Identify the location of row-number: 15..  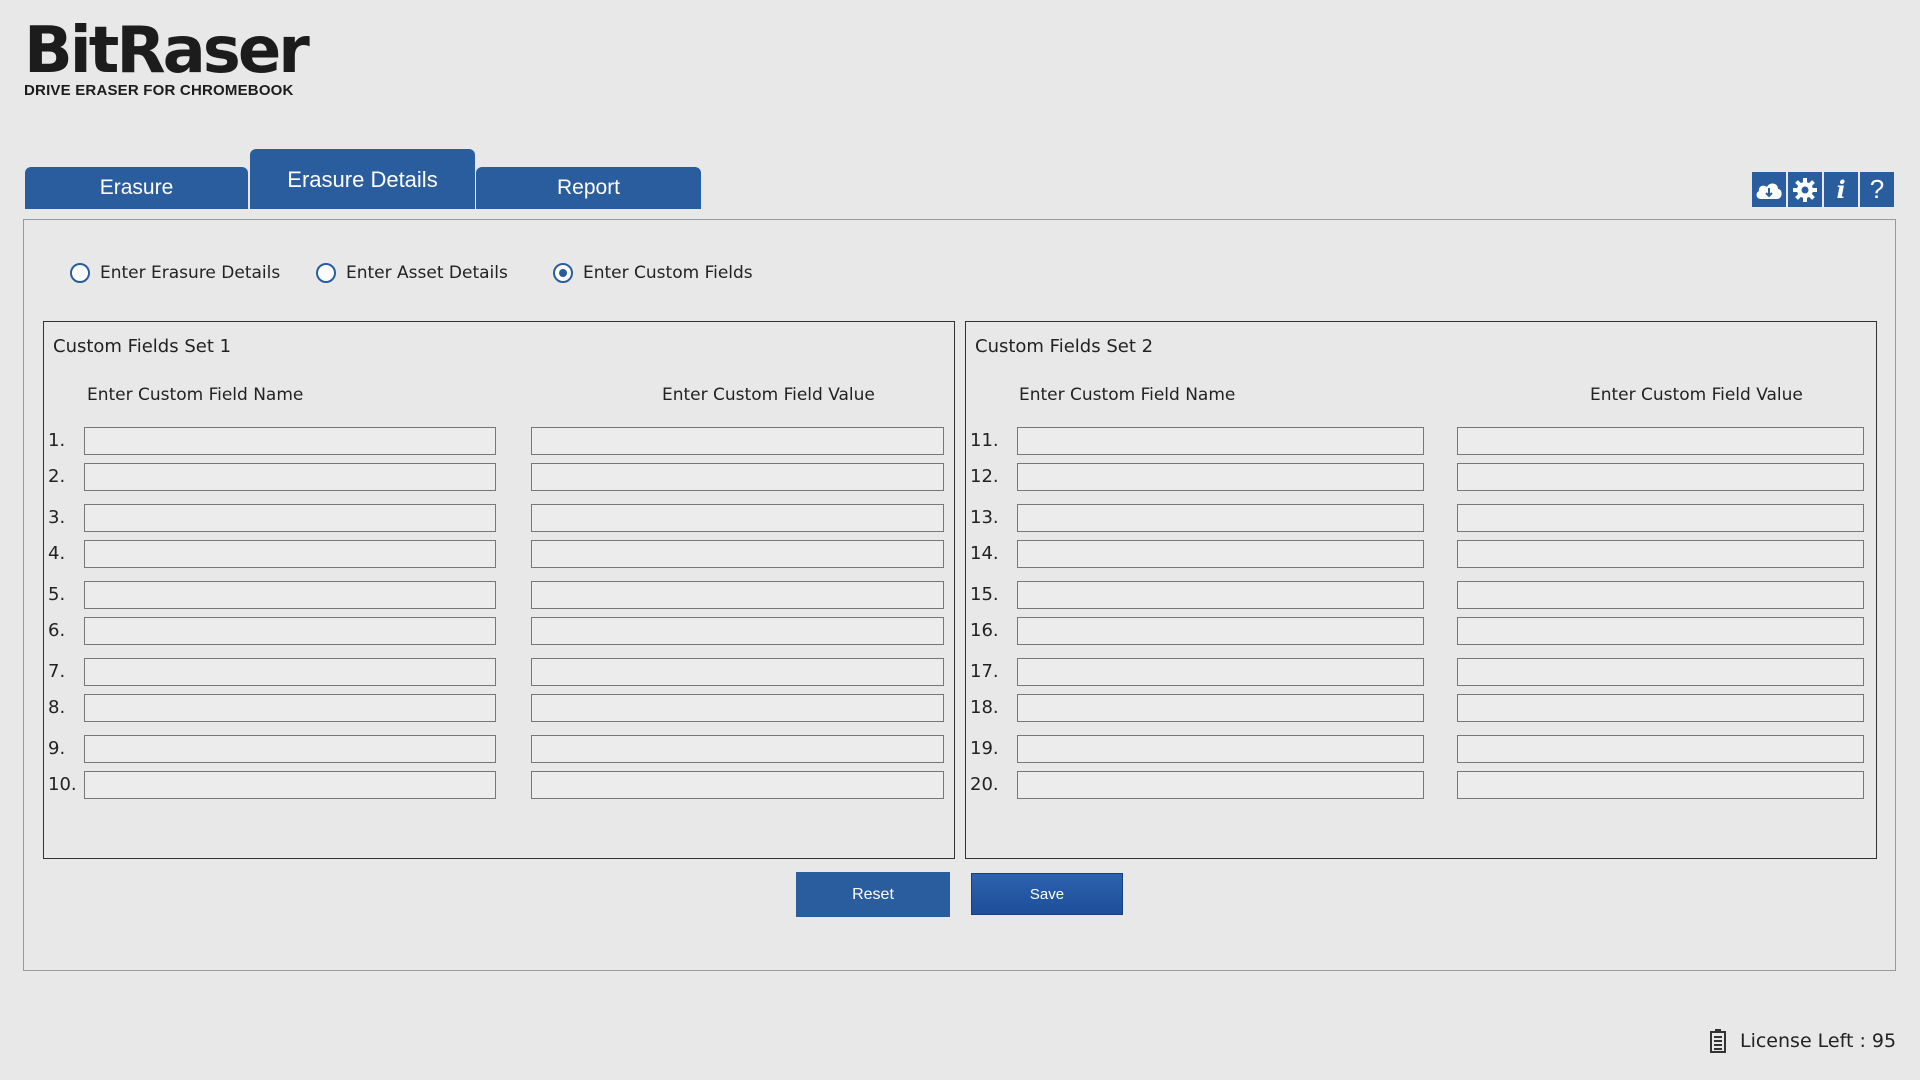
(984, 594).